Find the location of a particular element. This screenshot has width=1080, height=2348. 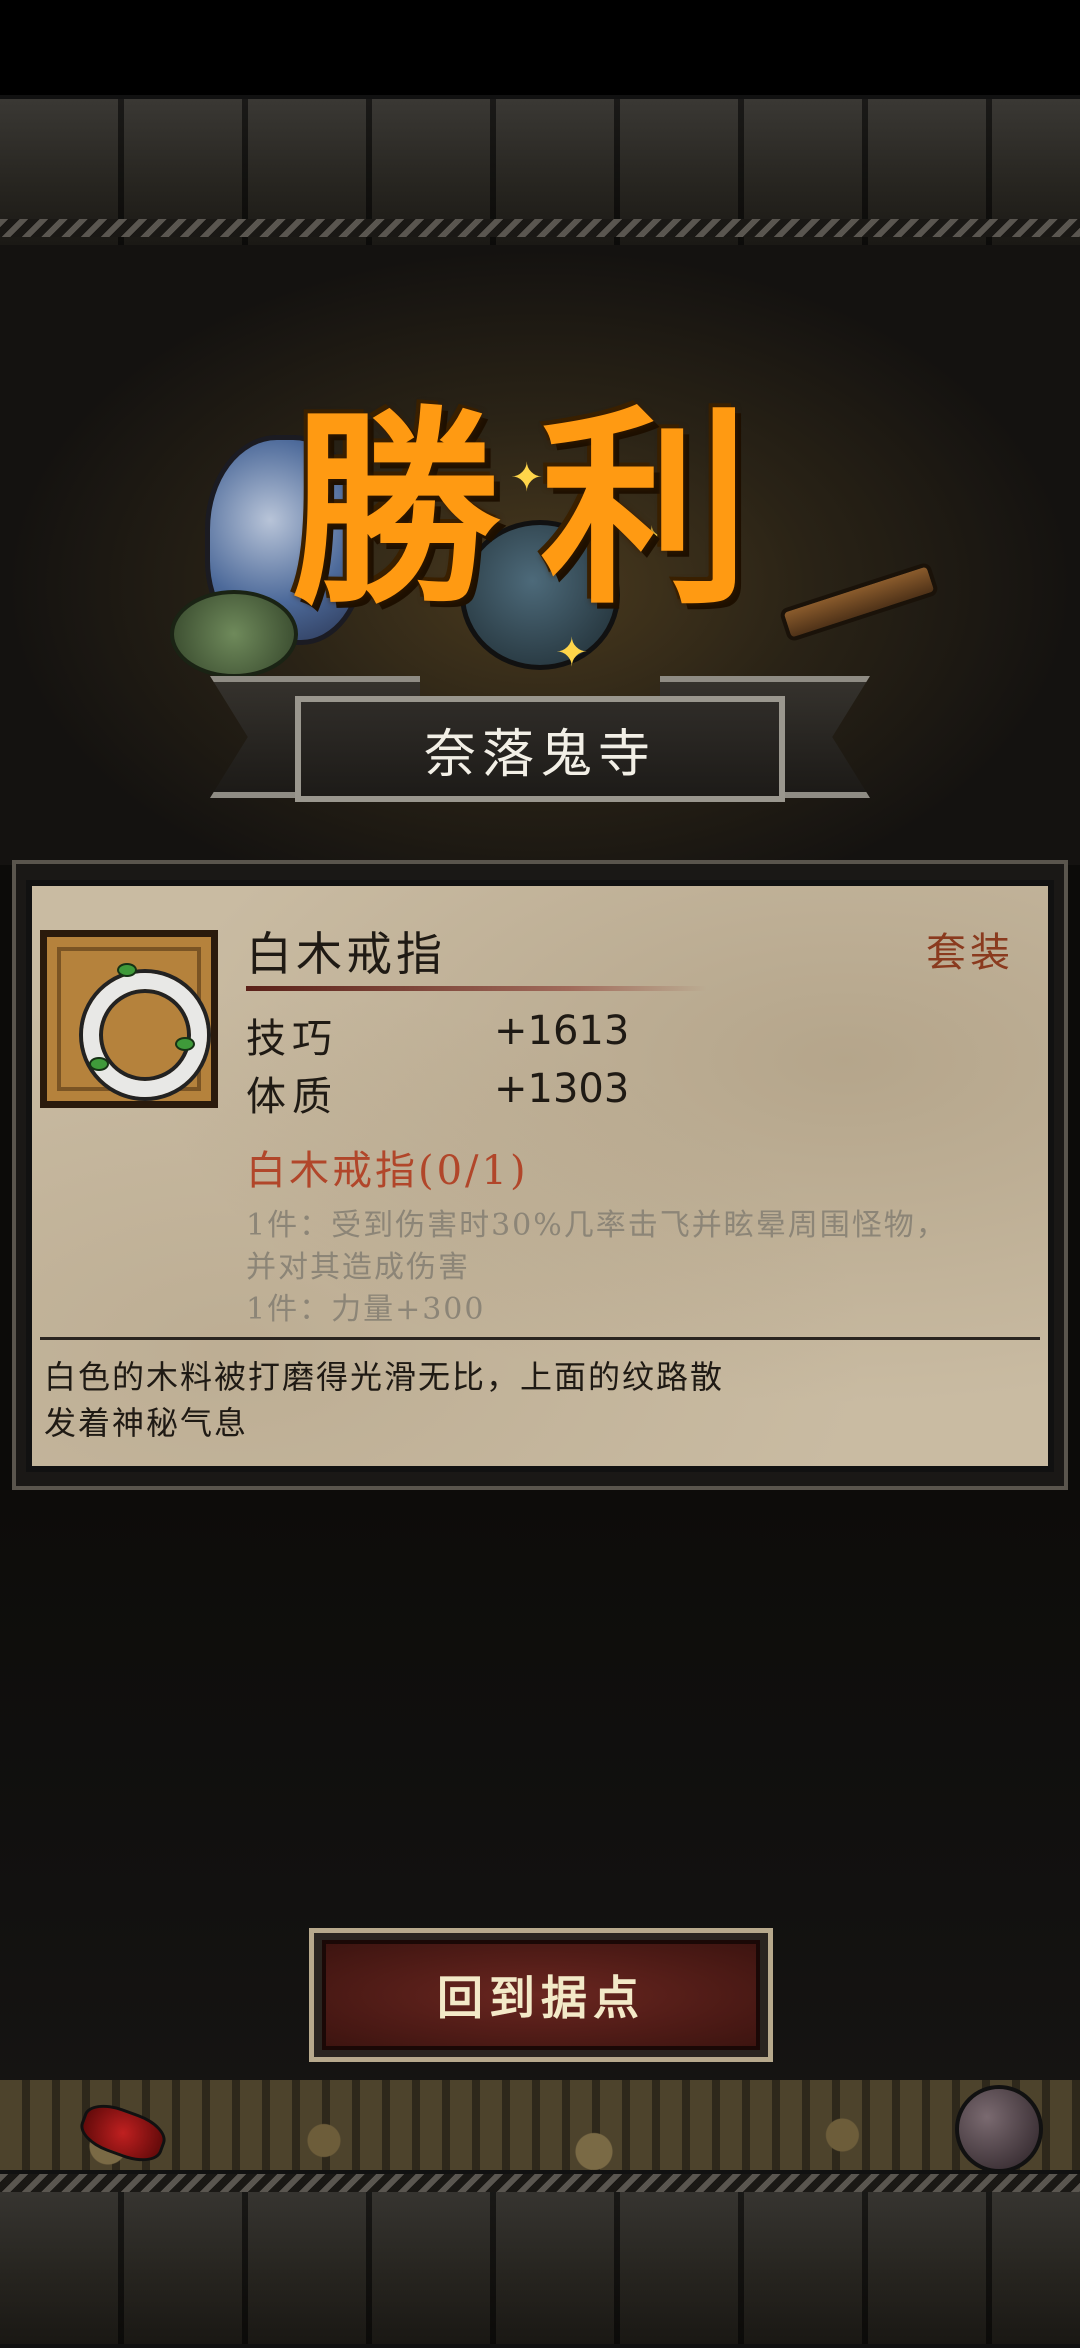

set-bonus-line: 1件：力量+300 is located at coordinates (366, 1309).